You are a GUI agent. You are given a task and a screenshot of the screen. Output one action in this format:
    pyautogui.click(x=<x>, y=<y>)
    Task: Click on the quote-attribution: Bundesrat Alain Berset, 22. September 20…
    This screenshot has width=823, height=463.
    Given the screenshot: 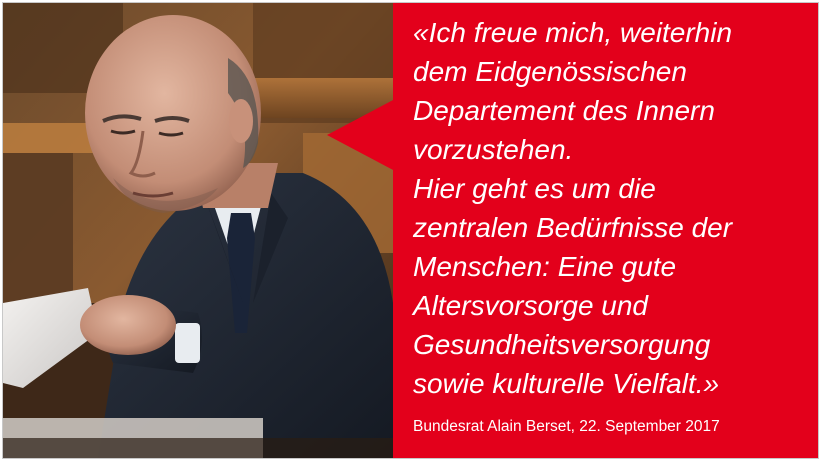 What is the action you would take?
    pyautogui.click(x=566, y=426)
    